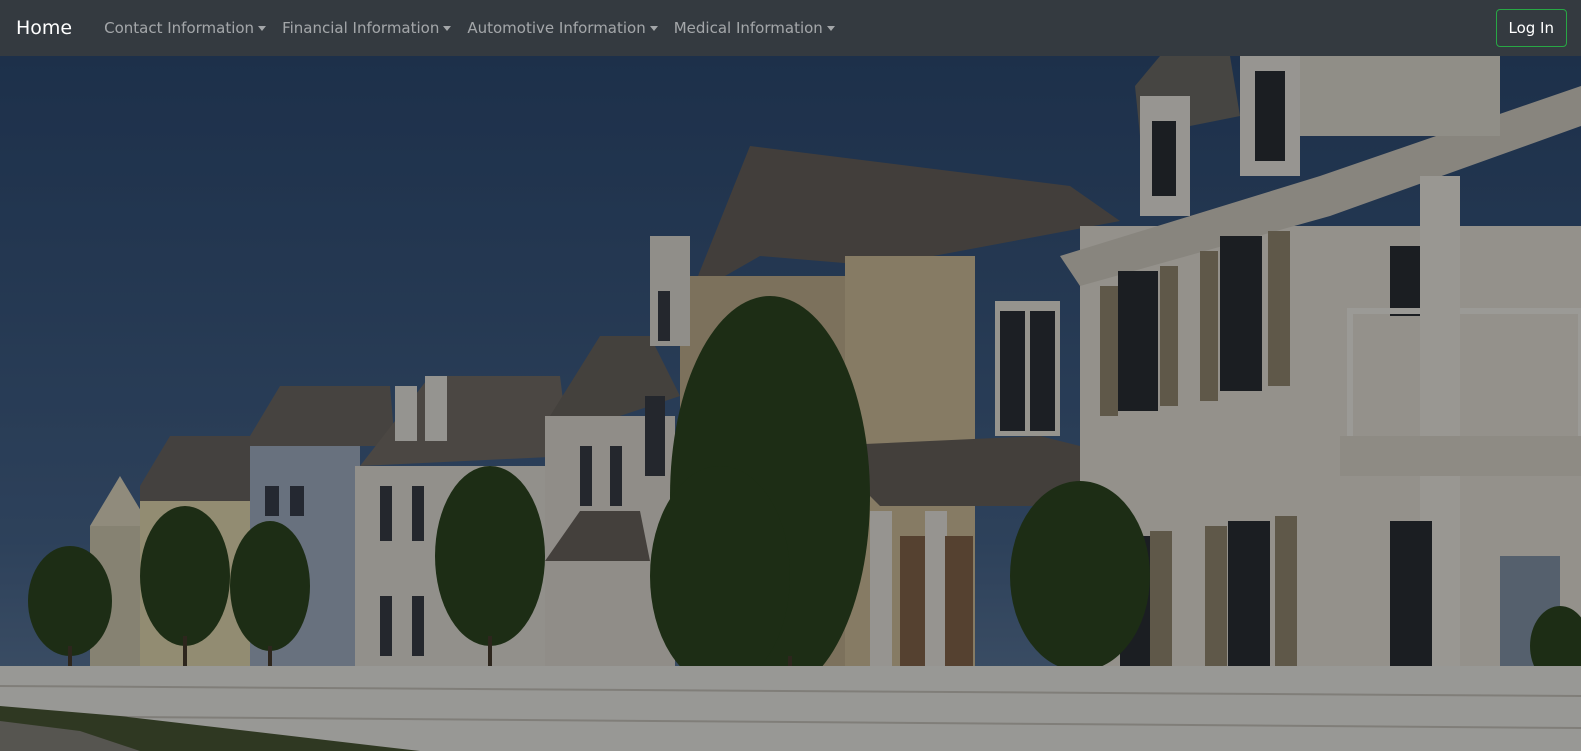  Describe the element at coordinates (748, 28) in the screenshot. I see `nav-item-label: Medical Information` at that location.